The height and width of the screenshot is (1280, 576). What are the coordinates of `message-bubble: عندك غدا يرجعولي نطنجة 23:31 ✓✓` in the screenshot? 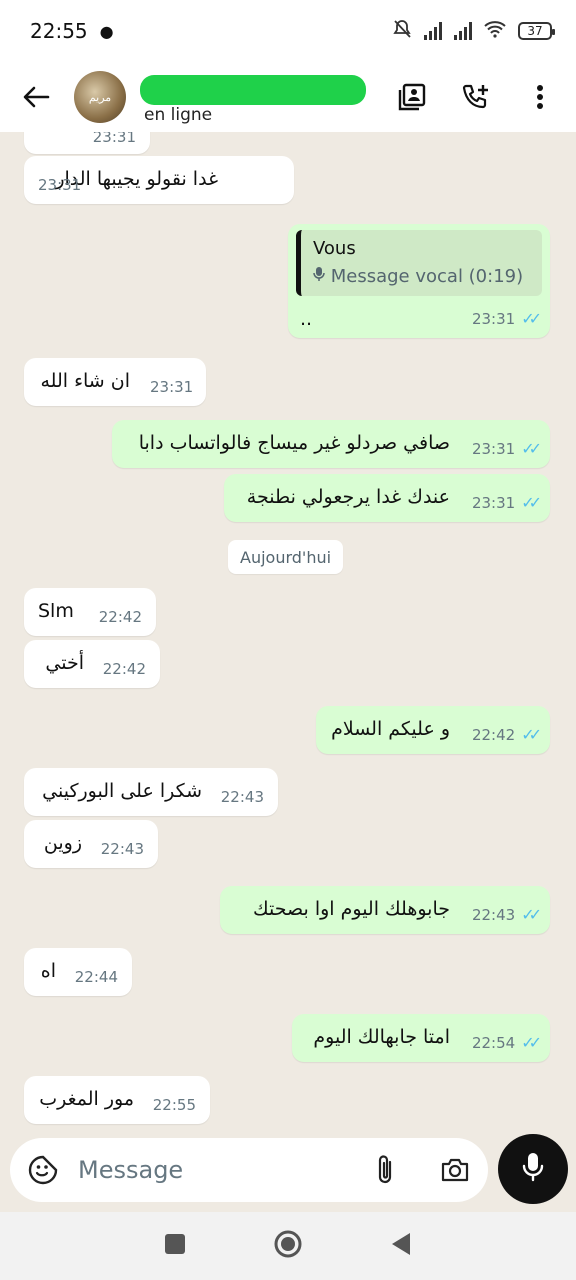 It's located at (387, 498).